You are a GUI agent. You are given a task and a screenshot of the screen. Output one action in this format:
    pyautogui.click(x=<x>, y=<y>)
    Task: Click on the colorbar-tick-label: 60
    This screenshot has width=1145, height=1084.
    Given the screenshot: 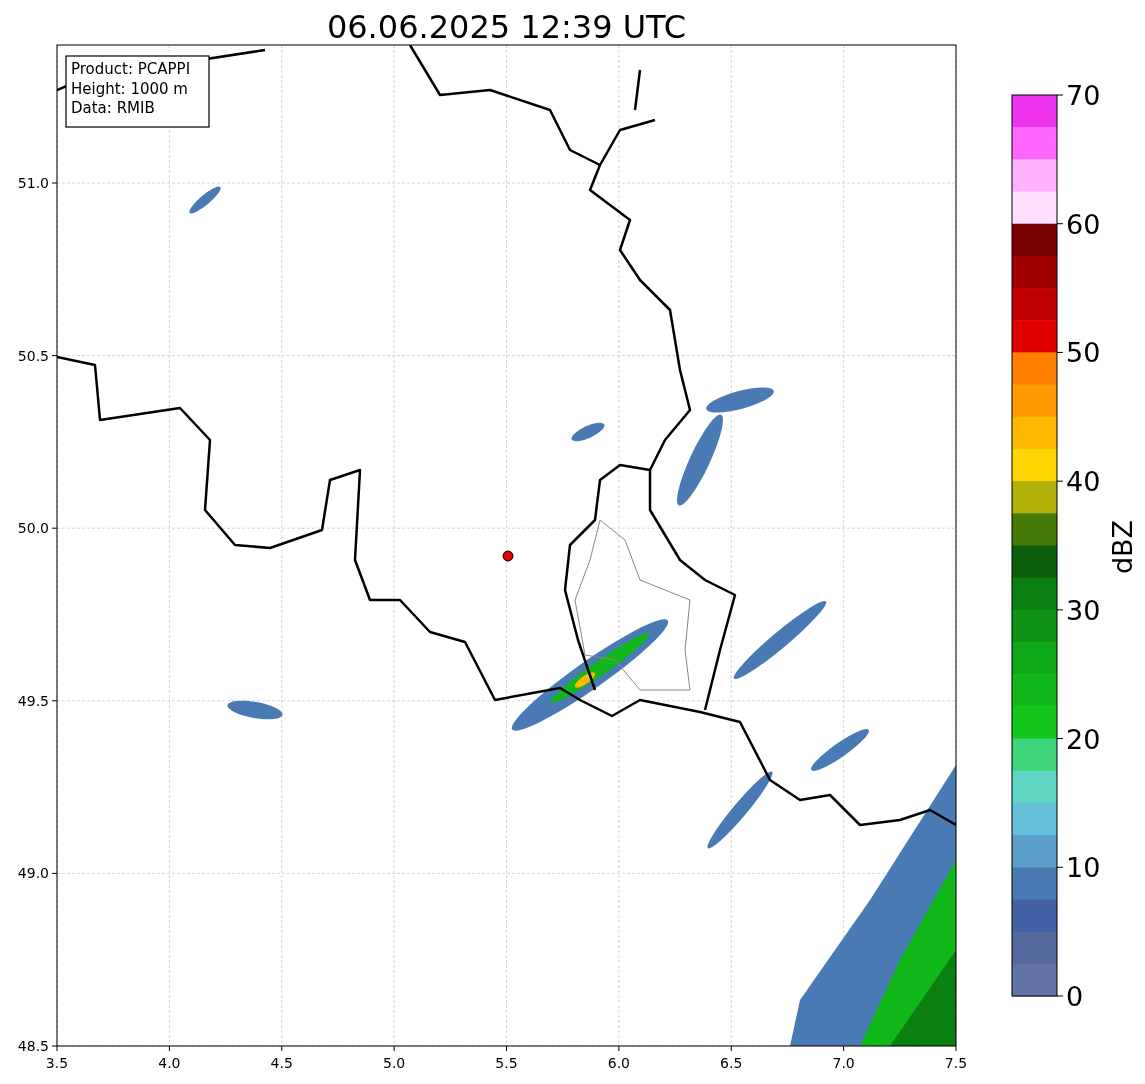 What is the action you would take?
    pyautogui.click(x=1083, y=224)
    